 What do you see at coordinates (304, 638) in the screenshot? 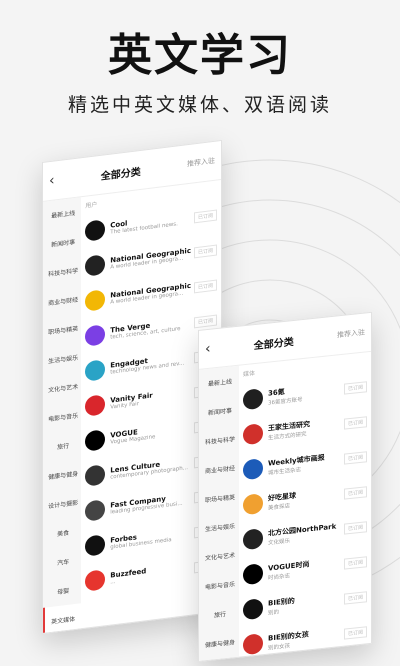
I see `item-text: BIE别的女孩 别的女孩` at bounding box center [304, 638].